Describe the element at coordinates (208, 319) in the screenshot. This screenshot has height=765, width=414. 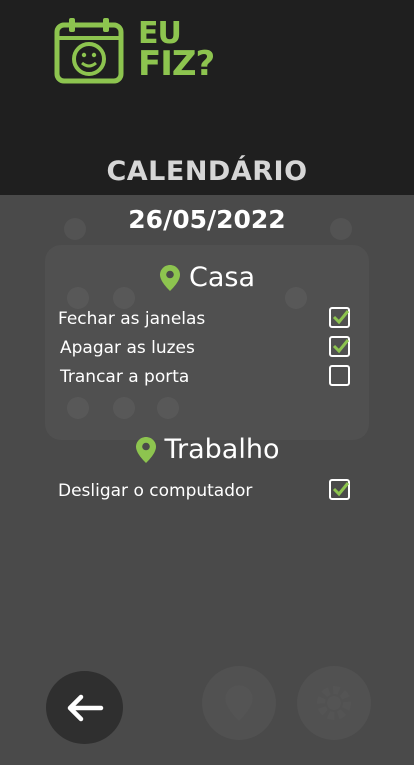
I see `task-item: Fechar as janelas` at that location.